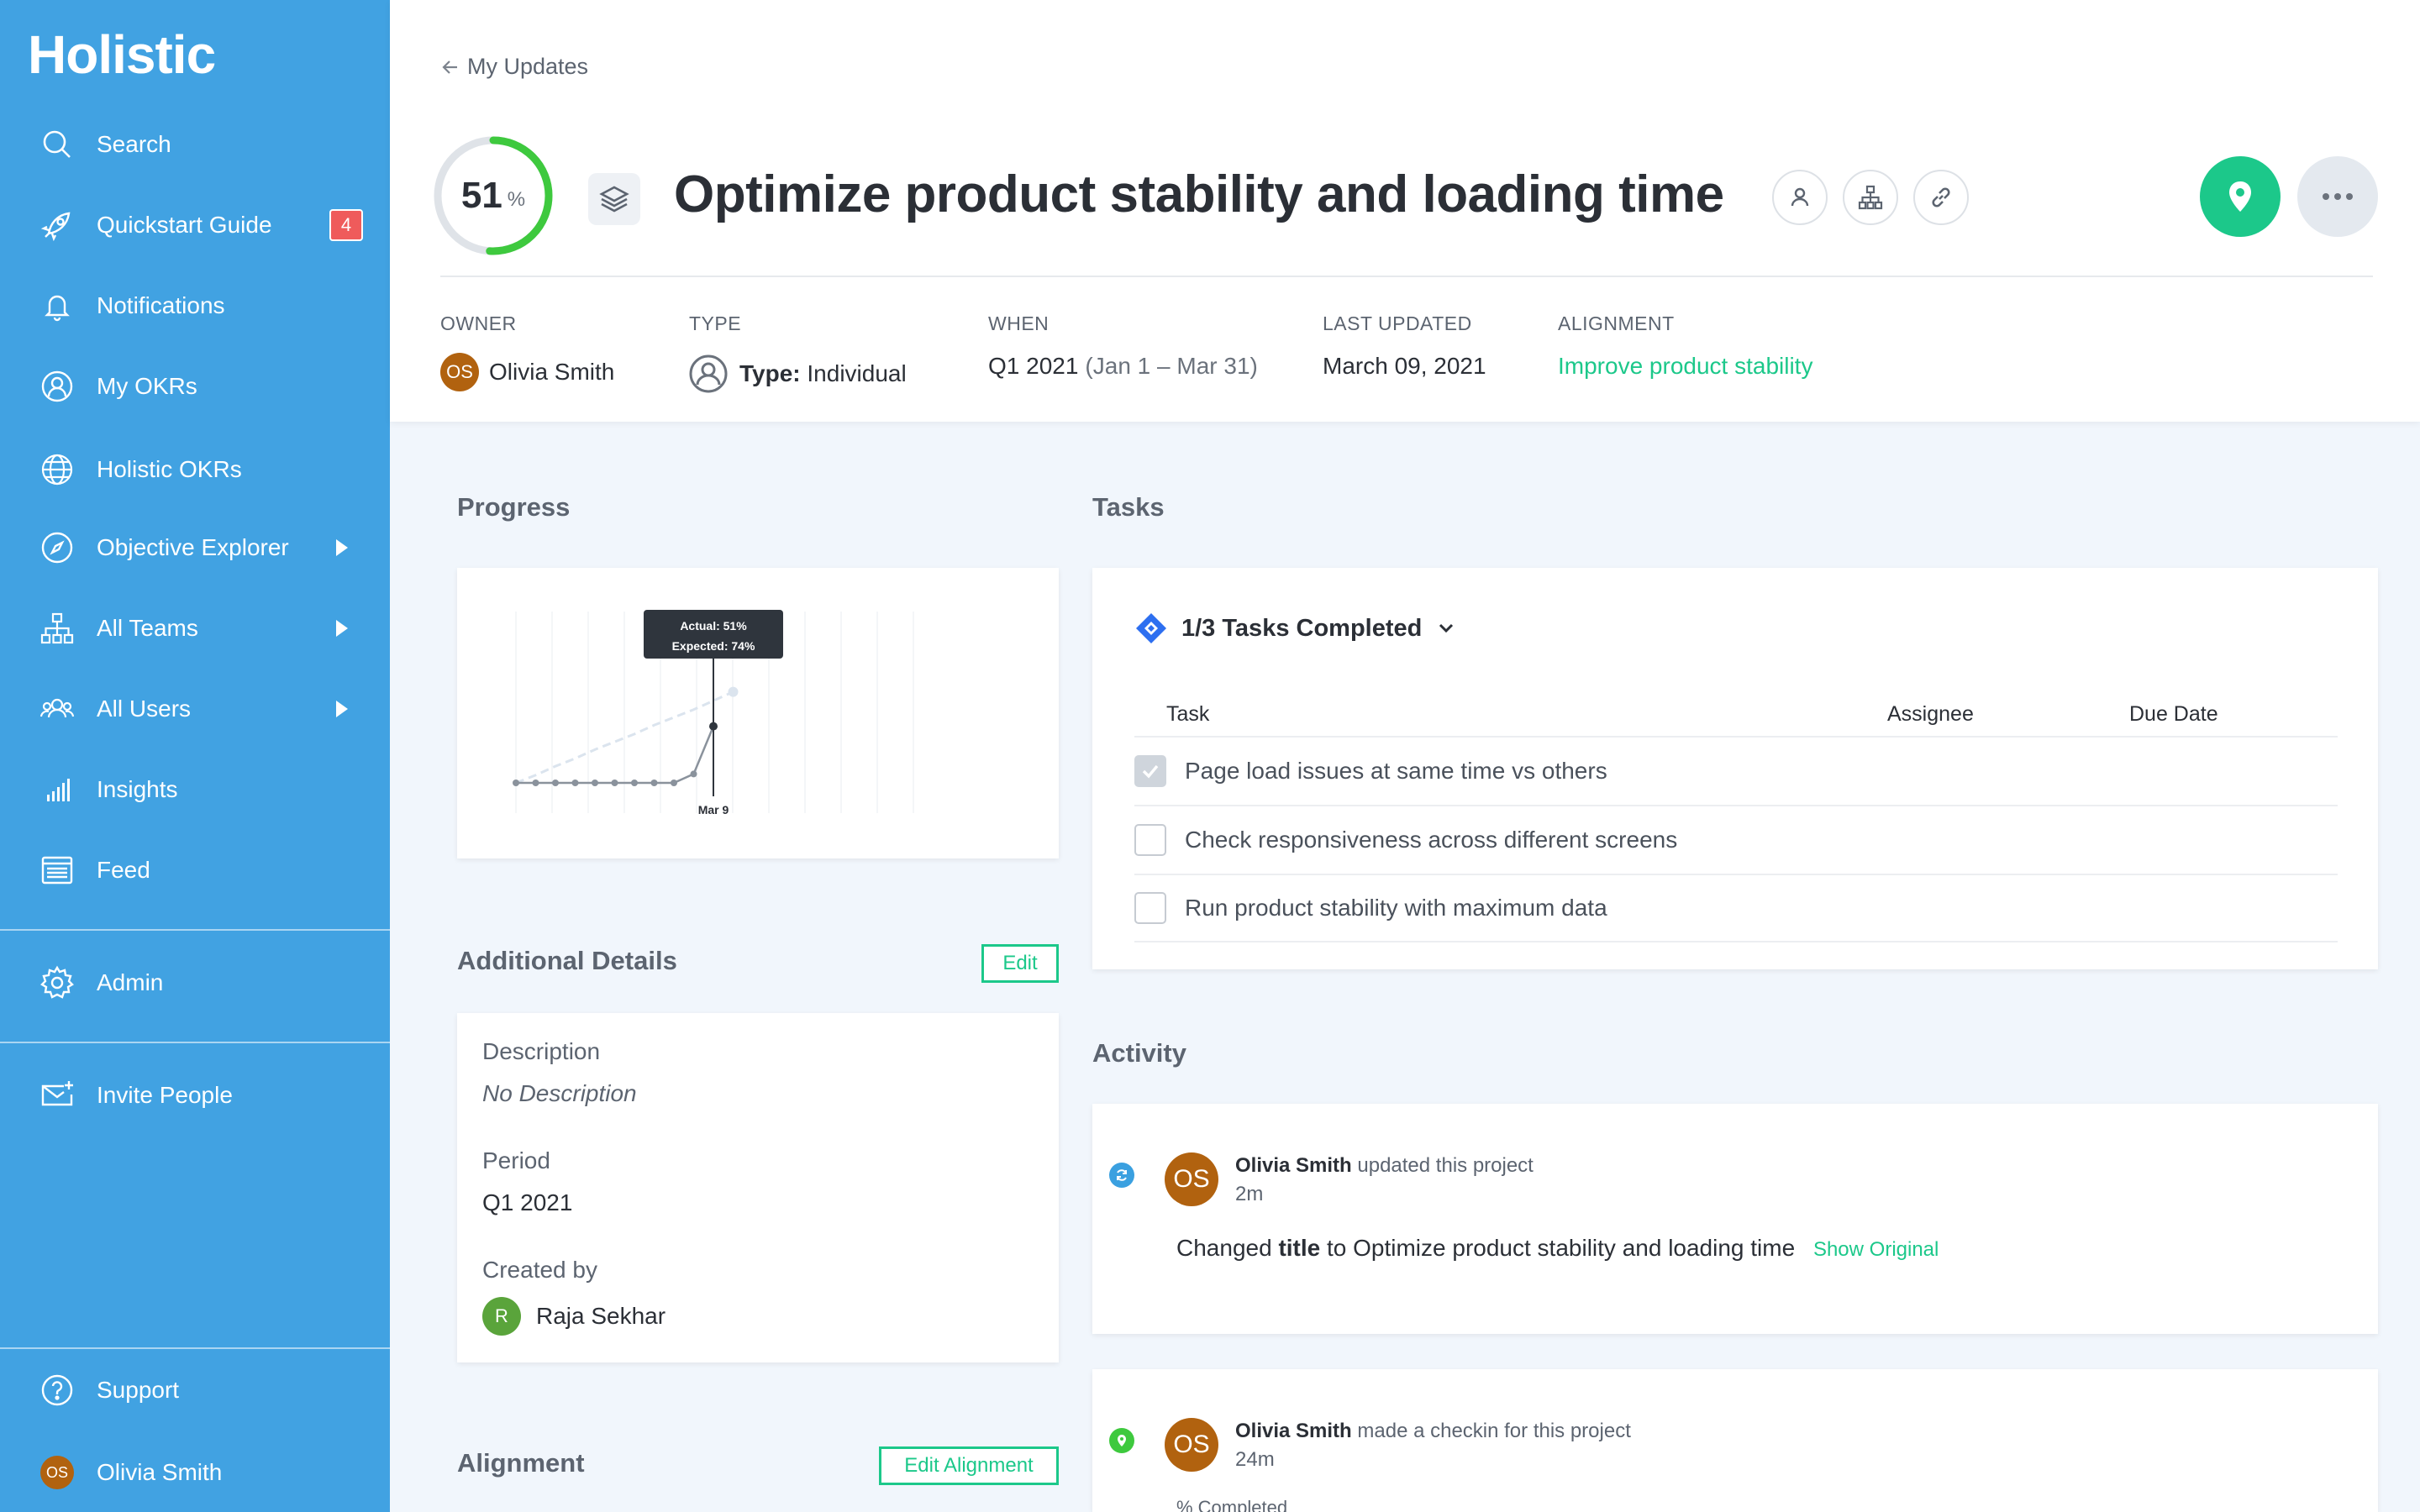 This screenshot has height=1512, width=2420. I want to click on edit-details-button: Edit, so click(1020, 963).